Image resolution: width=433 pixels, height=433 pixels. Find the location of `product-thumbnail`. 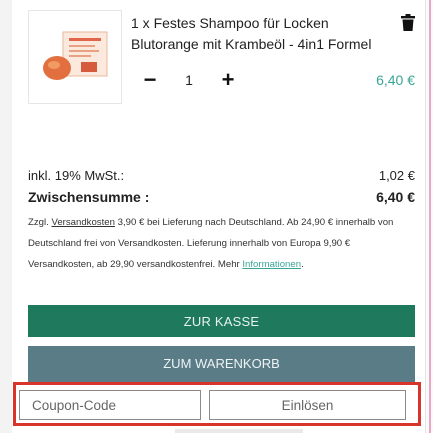

product-thumbnail is located at coordinates (75, 57).